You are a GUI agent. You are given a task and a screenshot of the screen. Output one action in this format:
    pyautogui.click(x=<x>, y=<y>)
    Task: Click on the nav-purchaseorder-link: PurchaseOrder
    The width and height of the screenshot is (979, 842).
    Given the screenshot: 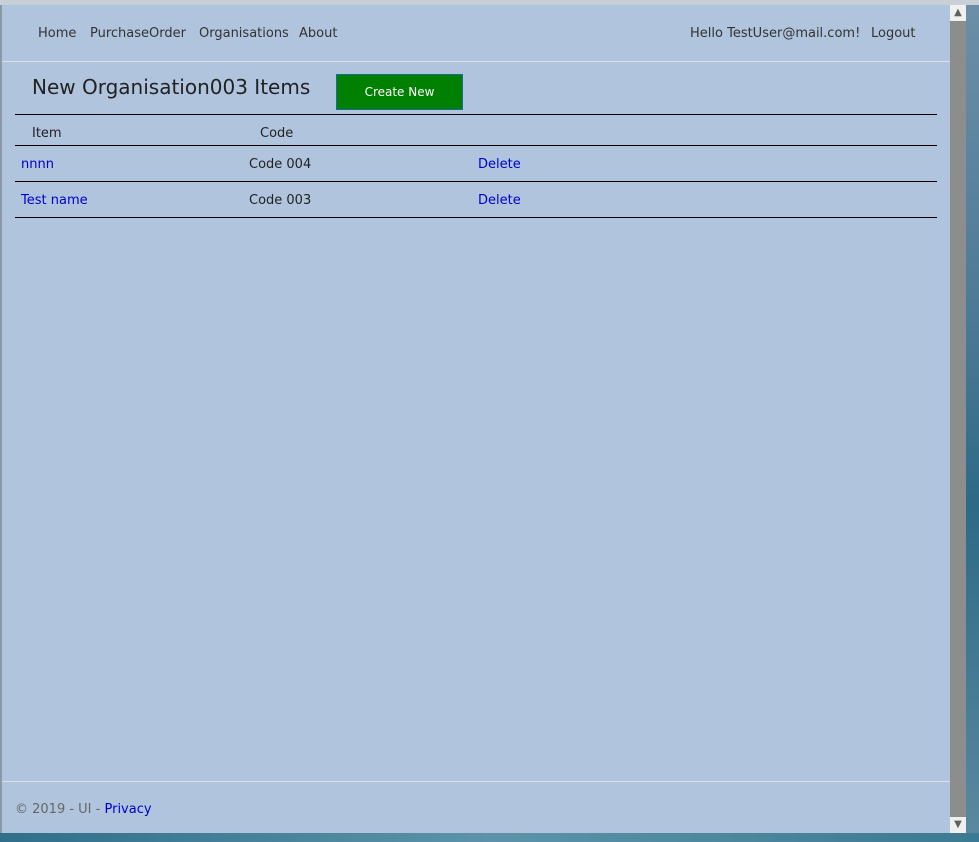 What is the action you would take?
    pyautogui.click(x=138, y=33)
    